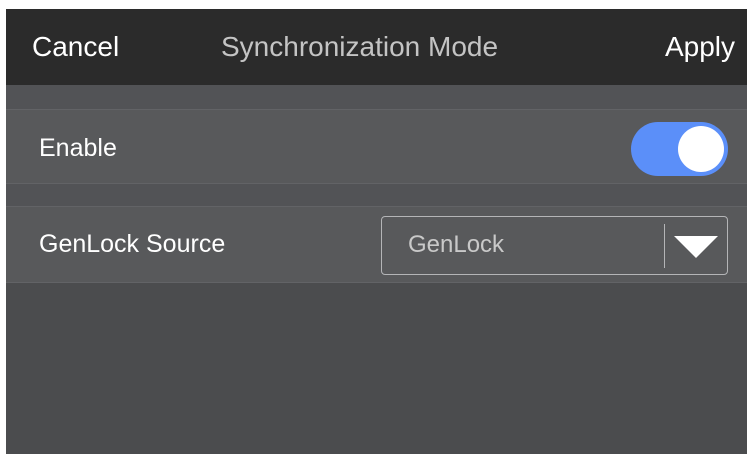 The image size is (753, 454). What do you see at coordinates (132, 244) in the screenshot?
I see `genlock-source-label: GenLock Source` at bounding box center [132, 244].